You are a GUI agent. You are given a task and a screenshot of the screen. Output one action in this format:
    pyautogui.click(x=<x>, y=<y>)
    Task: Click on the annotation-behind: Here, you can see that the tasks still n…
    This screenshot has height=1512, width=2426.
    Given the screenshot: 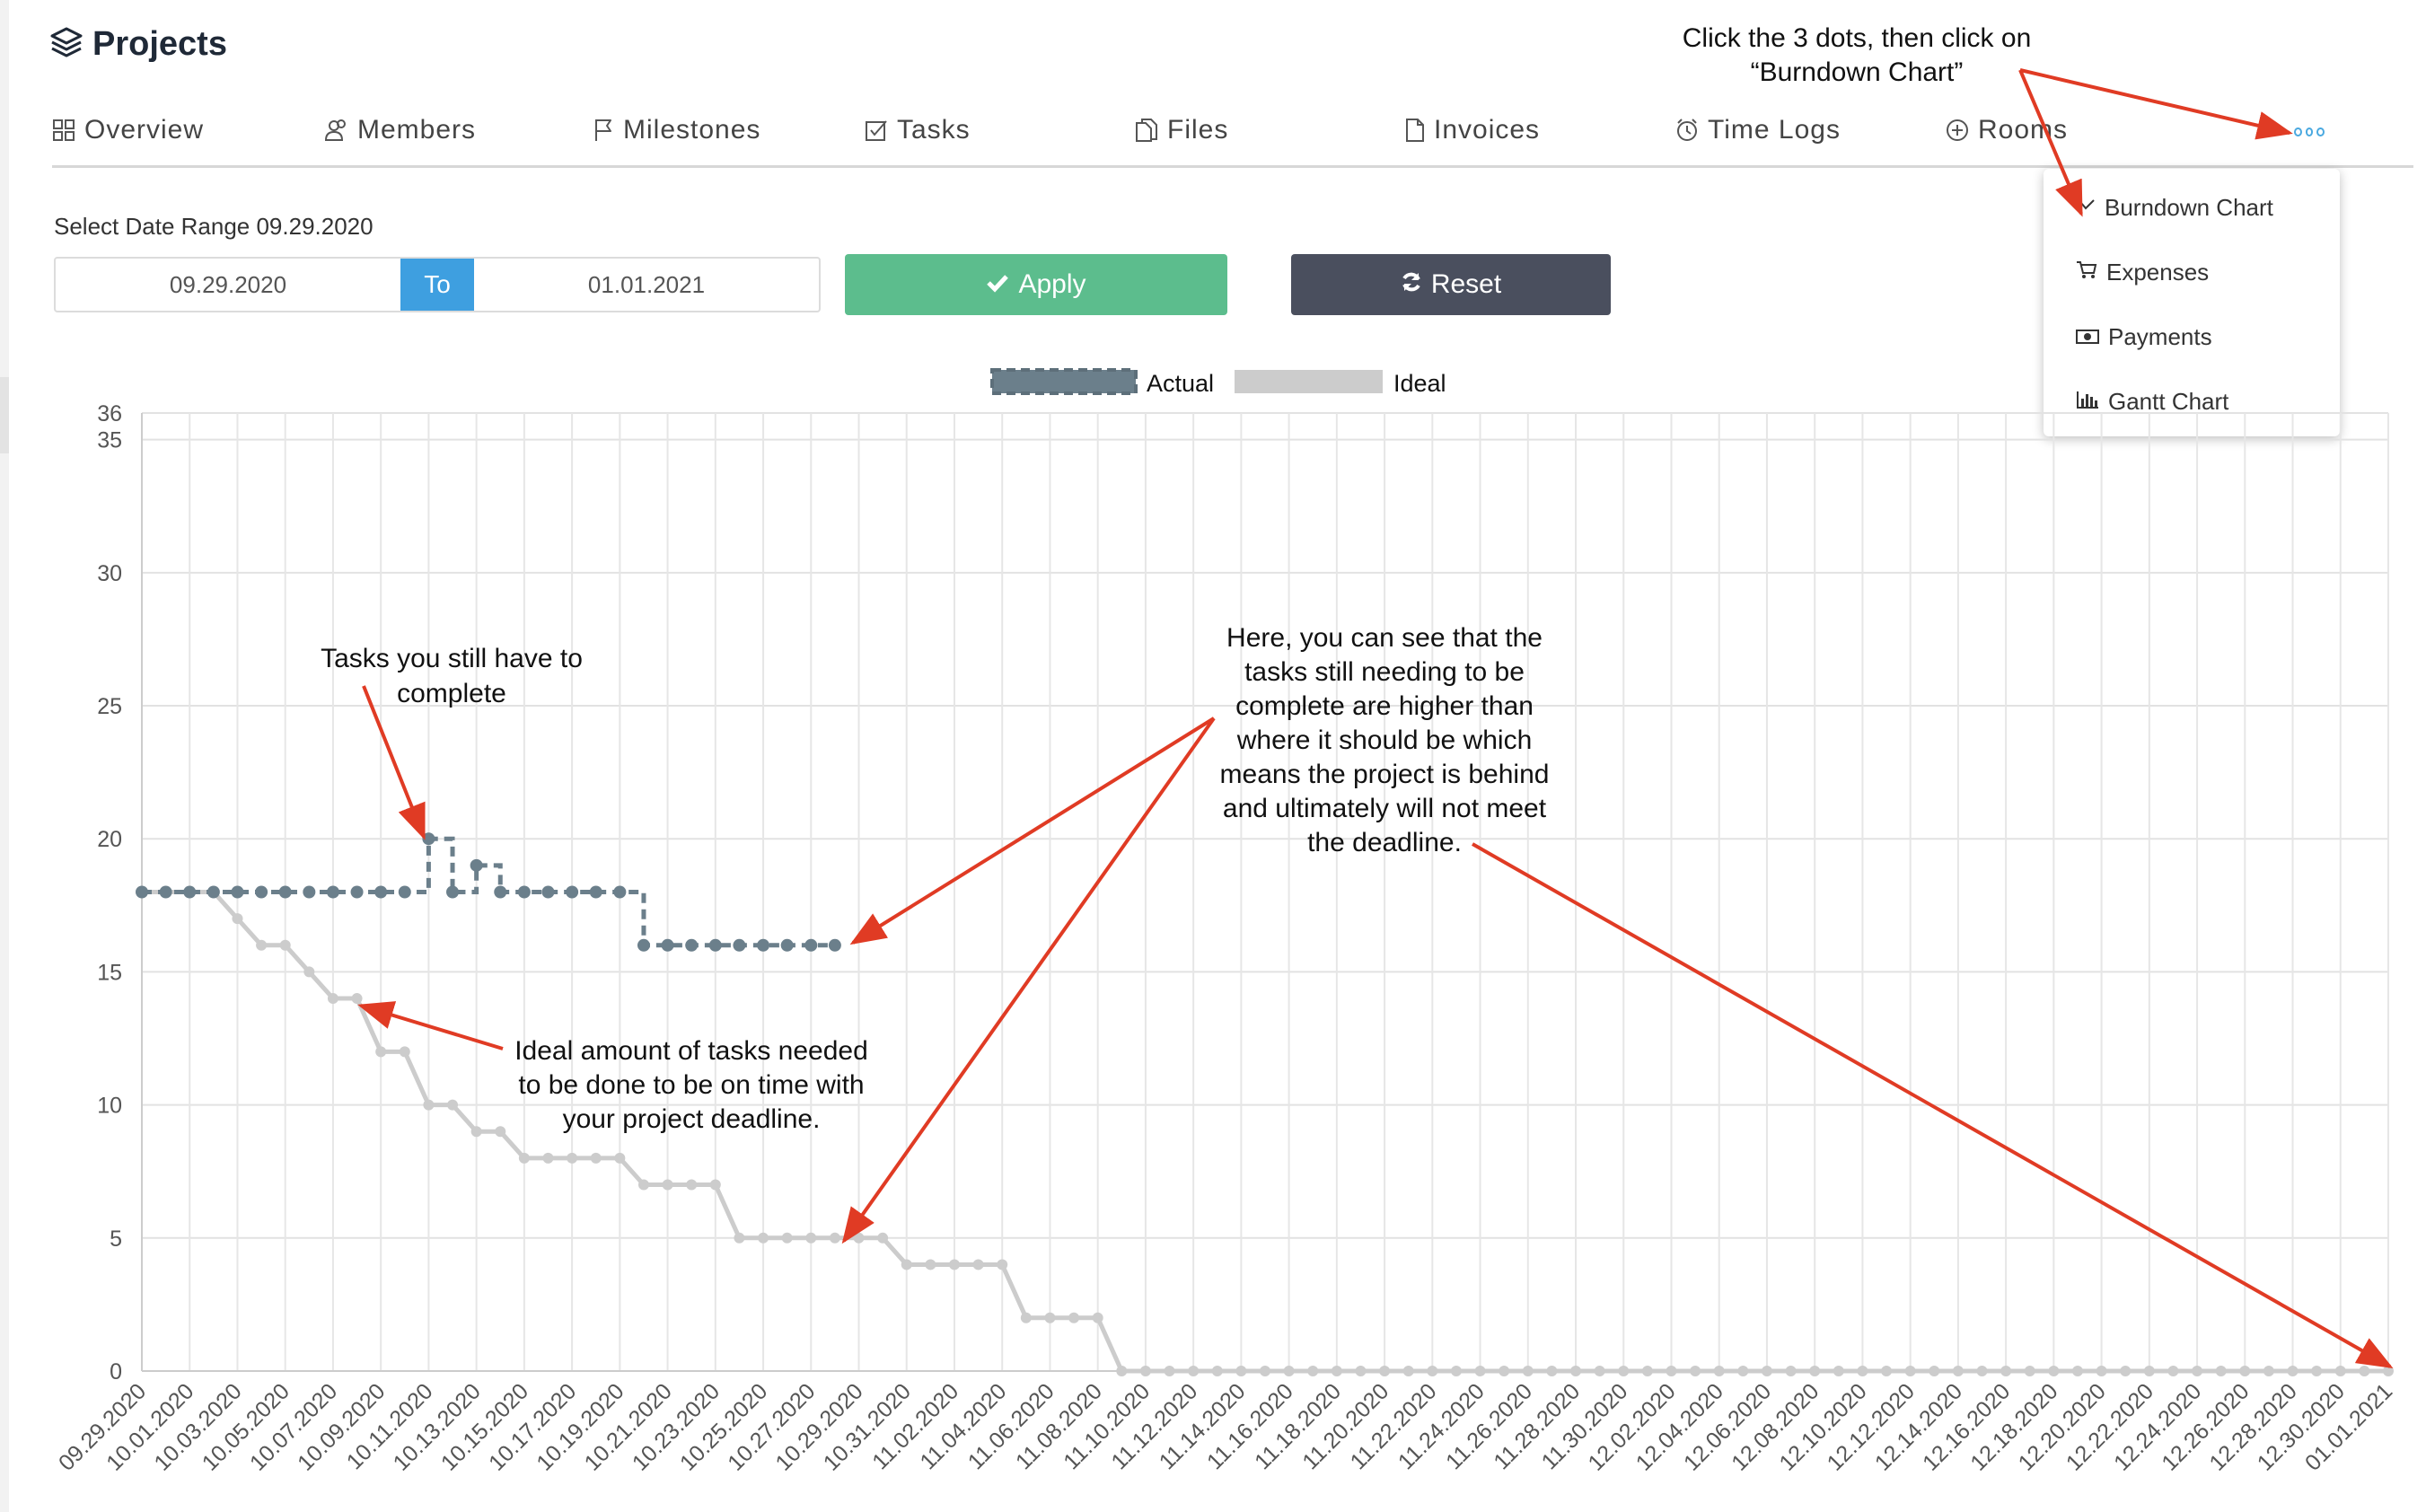 What is the action you would take?
    pyautogui.click(x=1385, y=740)
    